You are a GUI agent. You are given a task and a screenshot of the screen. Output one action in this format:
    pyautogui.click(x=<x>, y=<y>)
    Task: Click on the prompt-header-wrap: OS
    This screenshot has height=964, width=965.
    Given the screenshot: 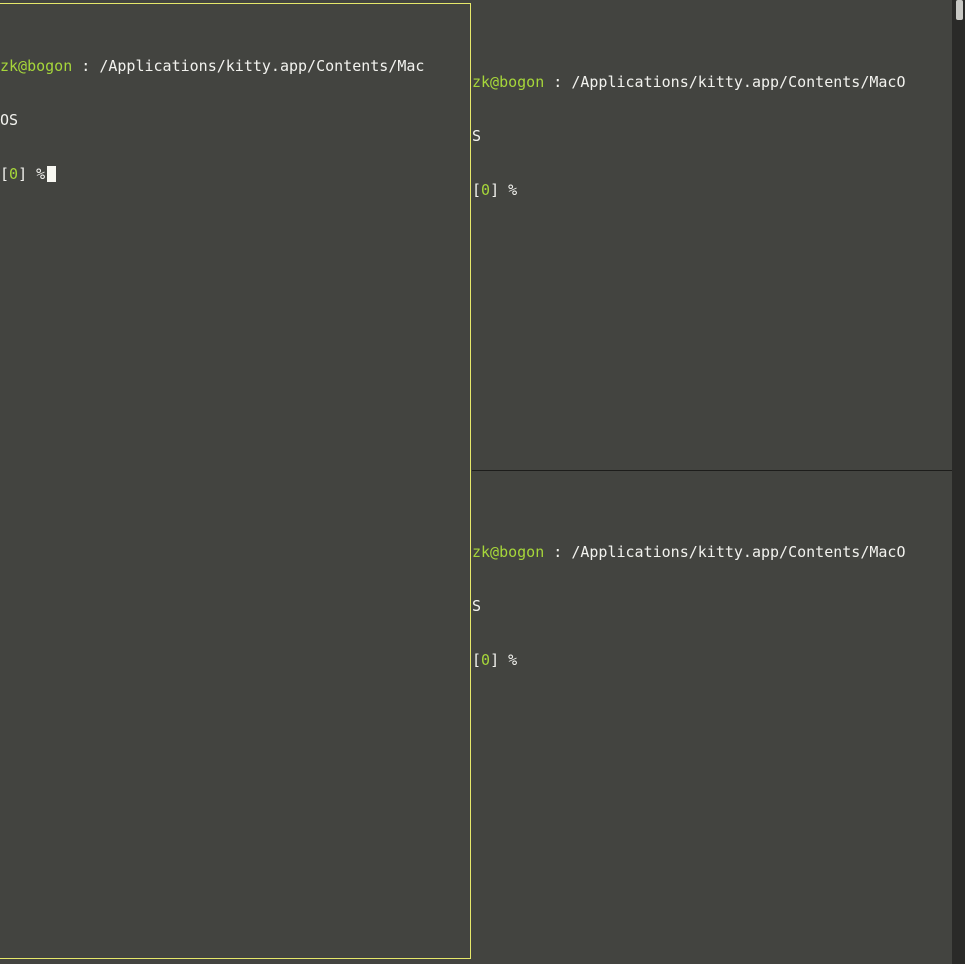 What is the action you would take?
    pyautogui.click(x=212, y=120)
    